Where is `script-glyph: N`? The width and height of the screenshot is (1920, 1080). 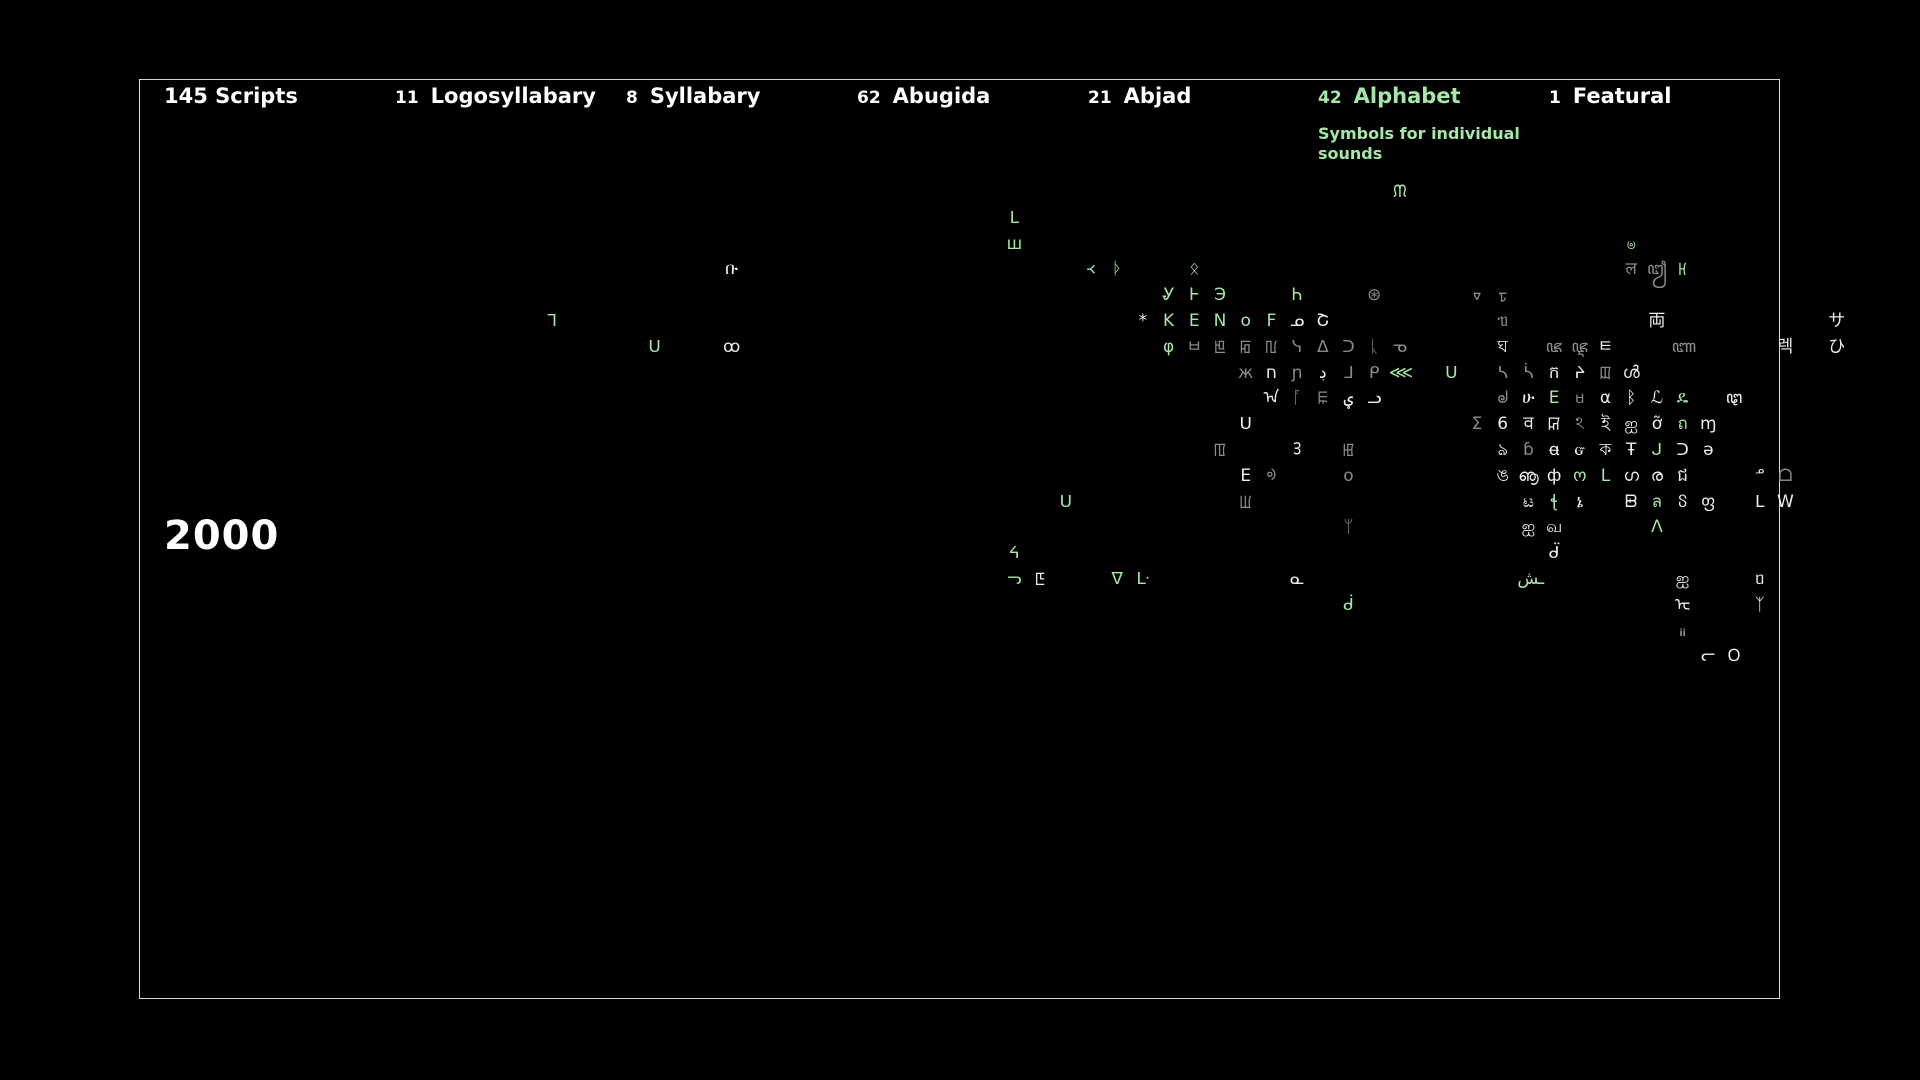
script-glyph: N is located at coordinates (1220, 321).